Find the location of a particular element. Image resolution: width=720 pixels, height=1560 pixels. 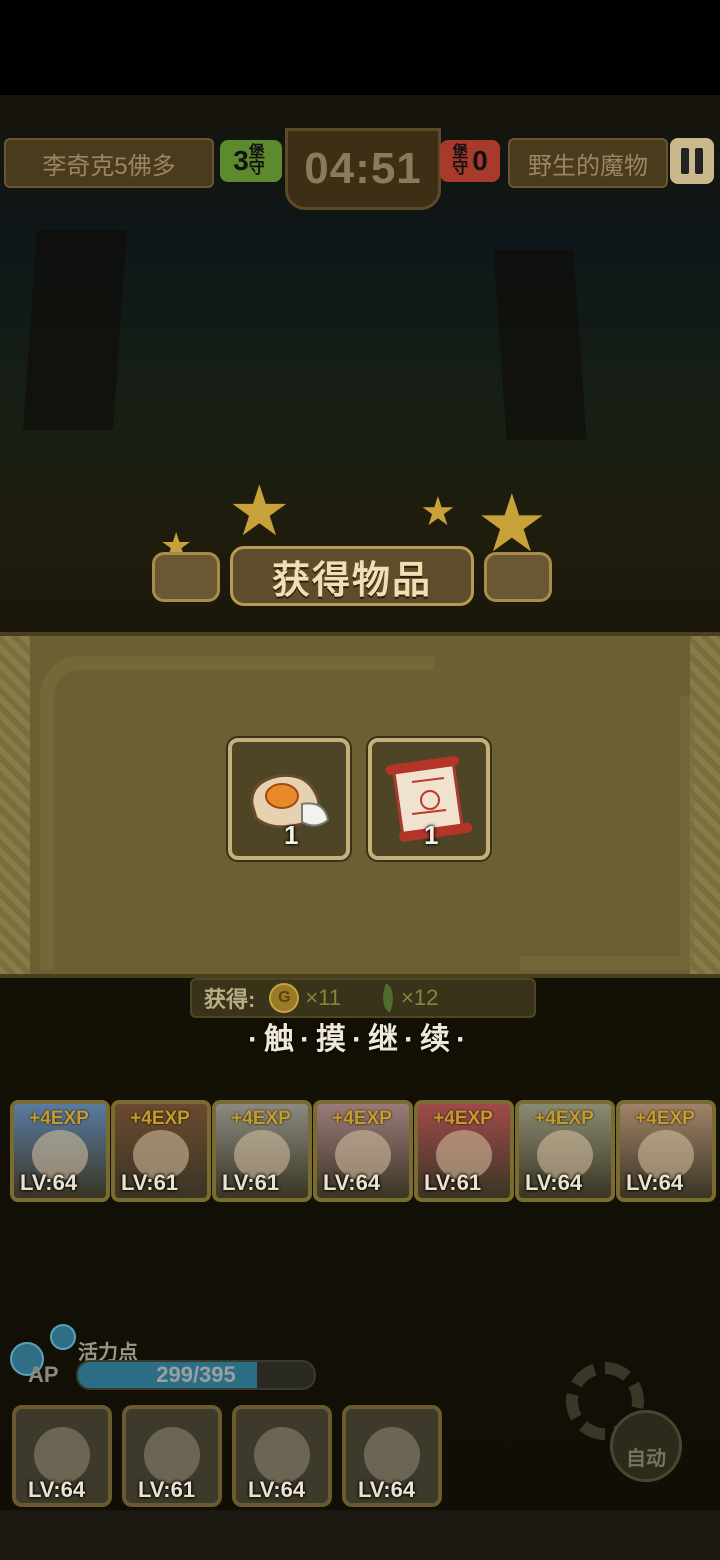

right-score-label: 堡守 is located at coordinates (460, 160).